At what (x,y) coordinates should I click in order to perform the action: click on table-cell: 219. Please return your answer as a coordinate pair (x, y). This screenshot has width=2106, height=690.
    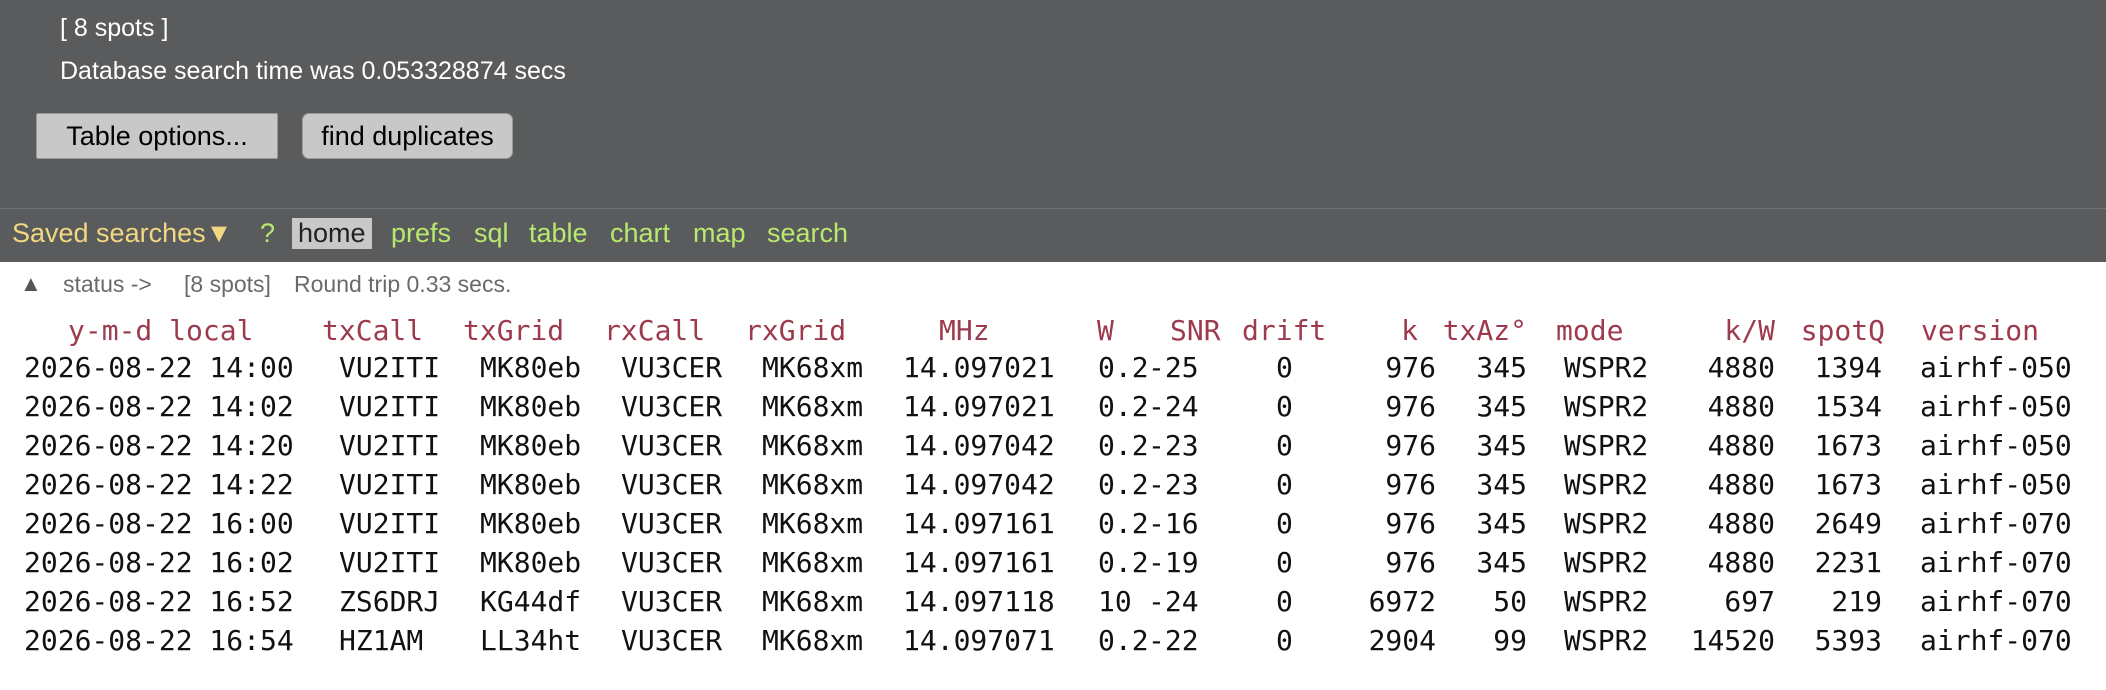
    Looking at the image, I should click on (1856, 601).